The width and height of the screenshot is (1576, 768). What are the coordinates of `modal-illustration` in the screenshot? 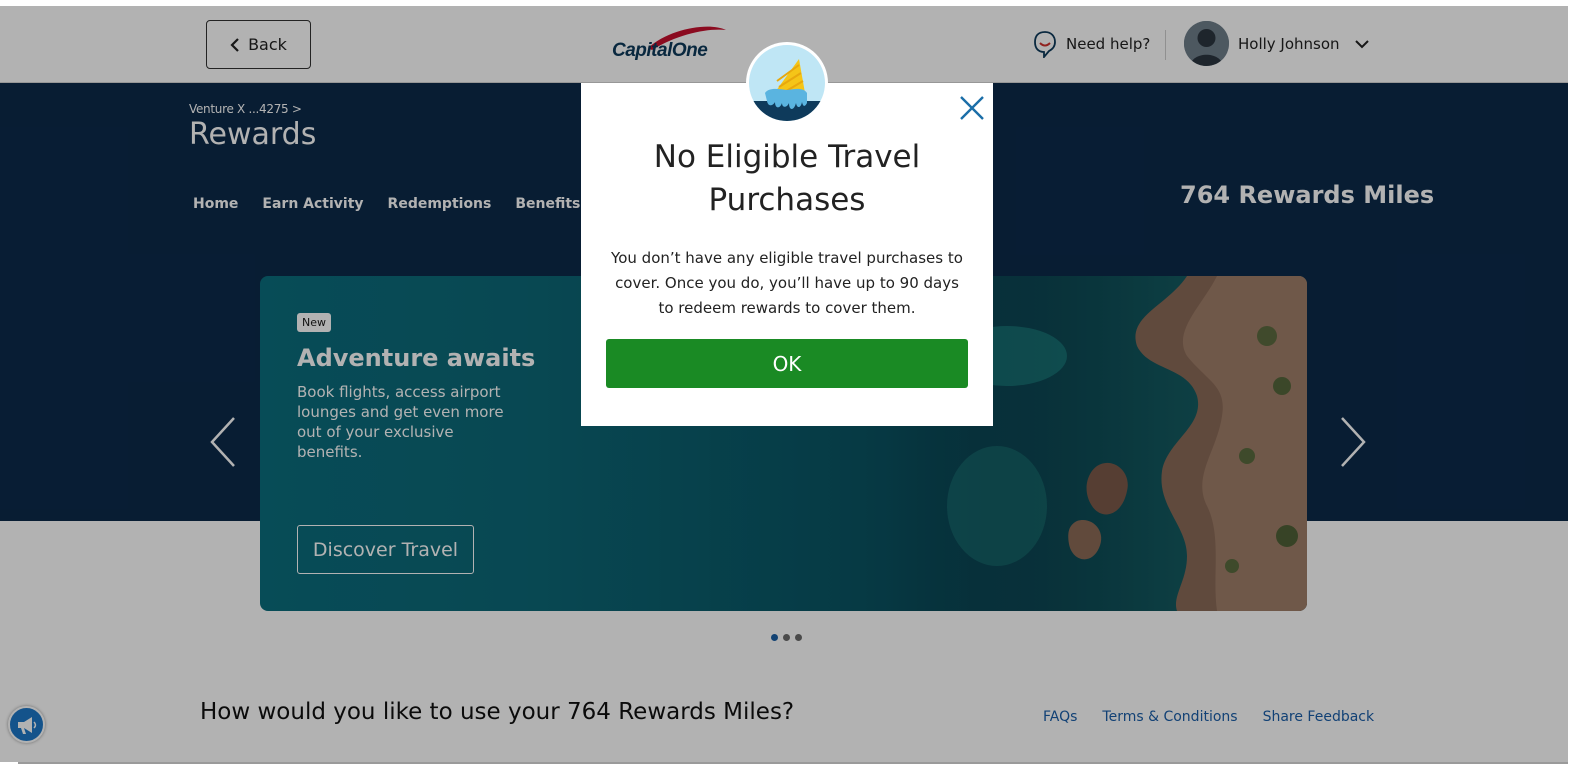 It's located at (787, 83).